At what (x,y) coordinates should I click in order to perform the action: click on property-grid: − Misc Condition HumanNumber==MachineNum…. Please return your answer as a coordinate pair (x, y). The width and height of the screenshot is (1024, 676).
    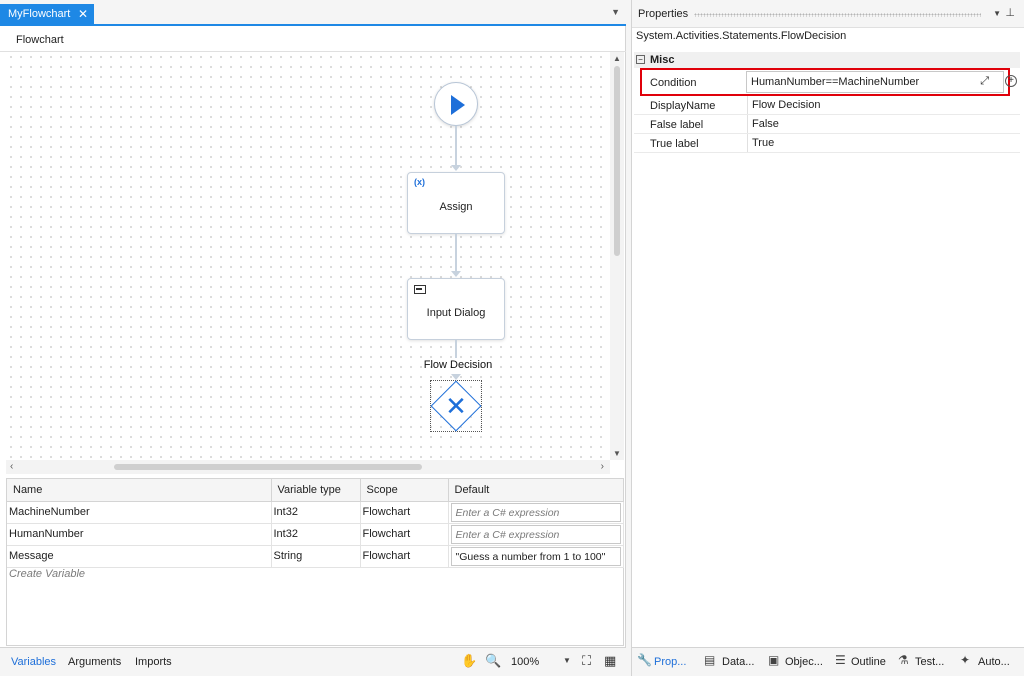
    Looking at the image, I should click on (827, 102).